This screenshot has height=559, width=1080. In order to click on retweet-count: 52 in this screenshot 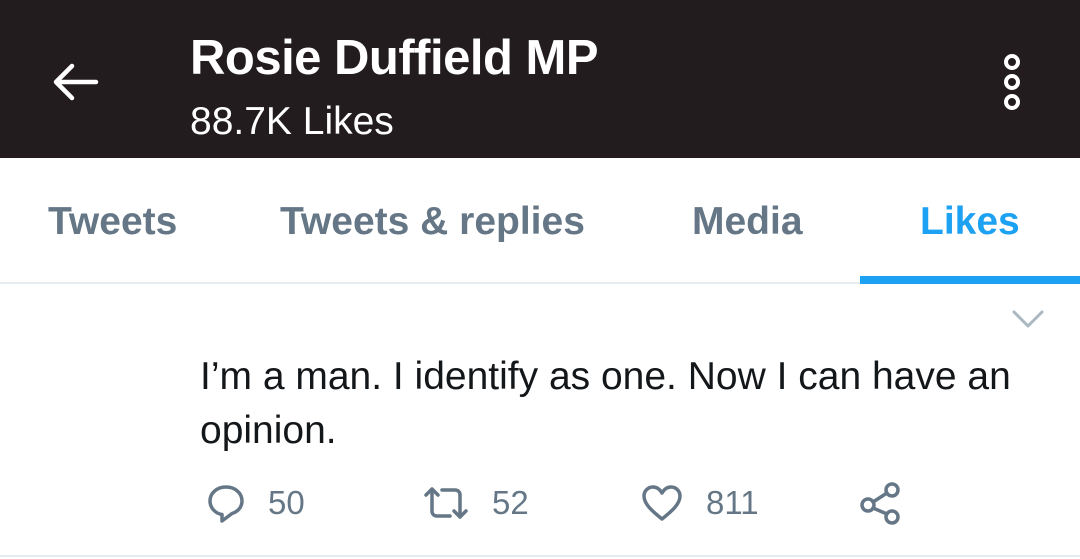, I will do `click(510, 502)`.